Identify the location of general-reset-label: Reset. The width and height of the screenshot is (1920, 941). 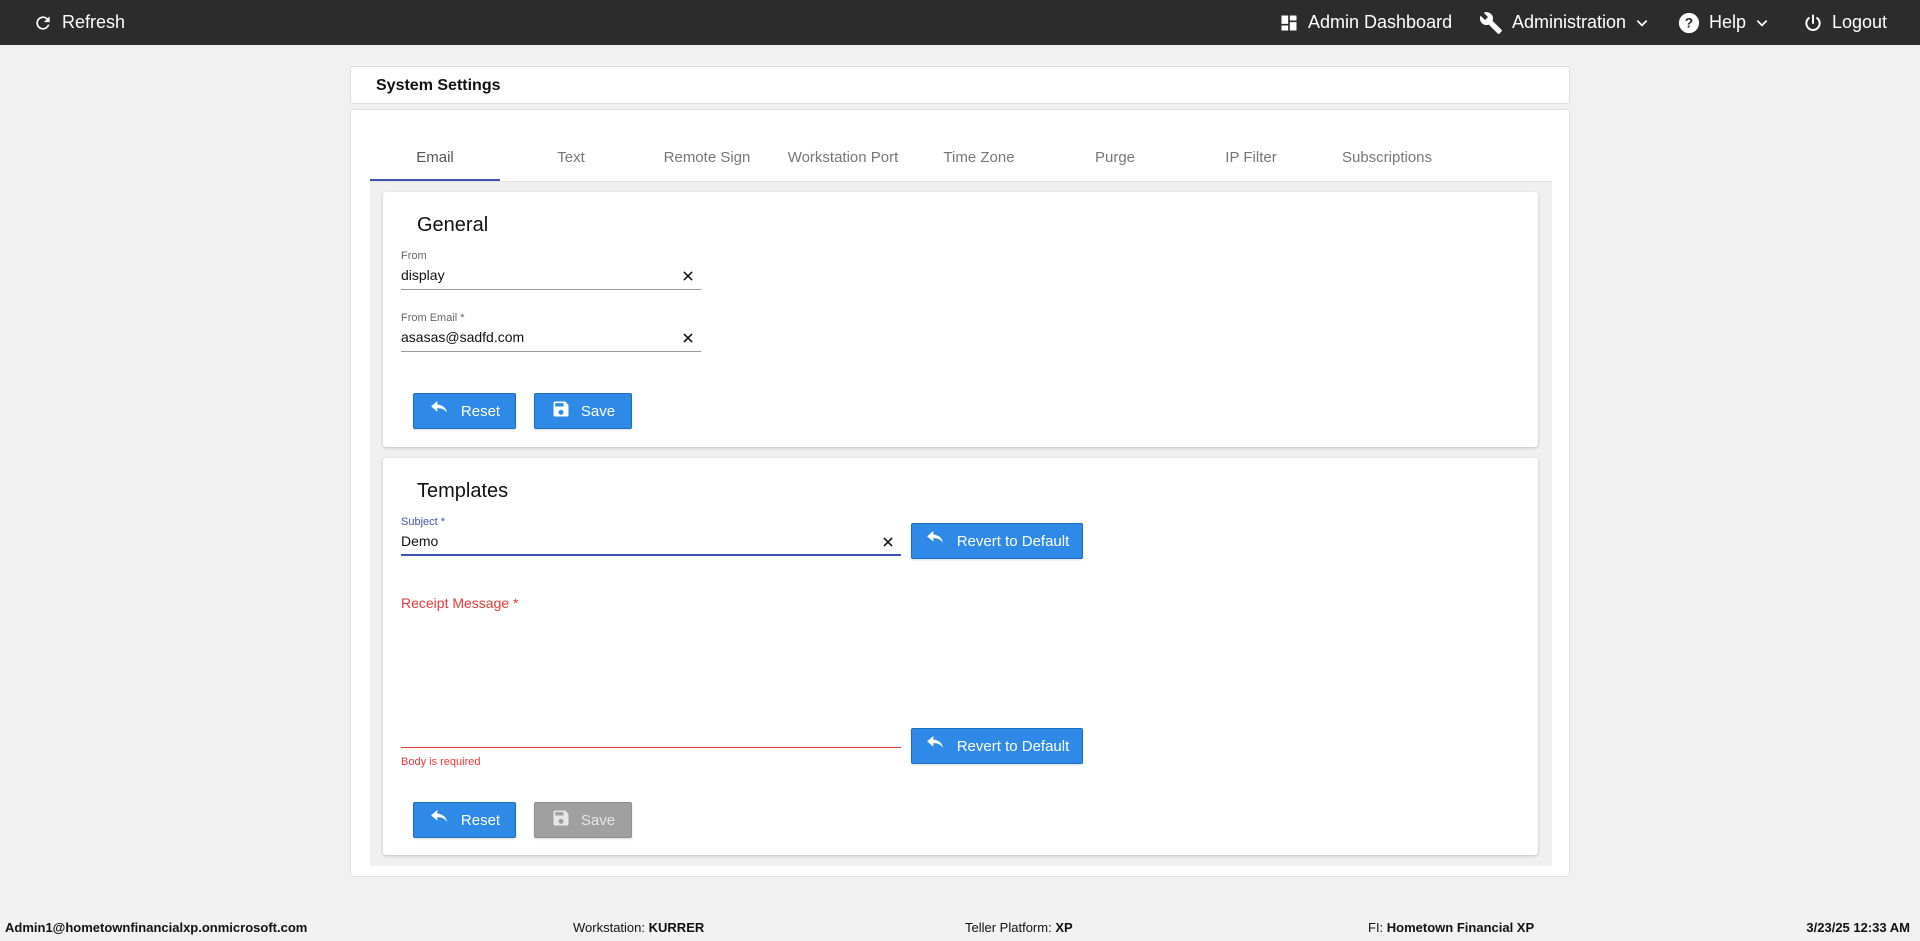
(480, 411).